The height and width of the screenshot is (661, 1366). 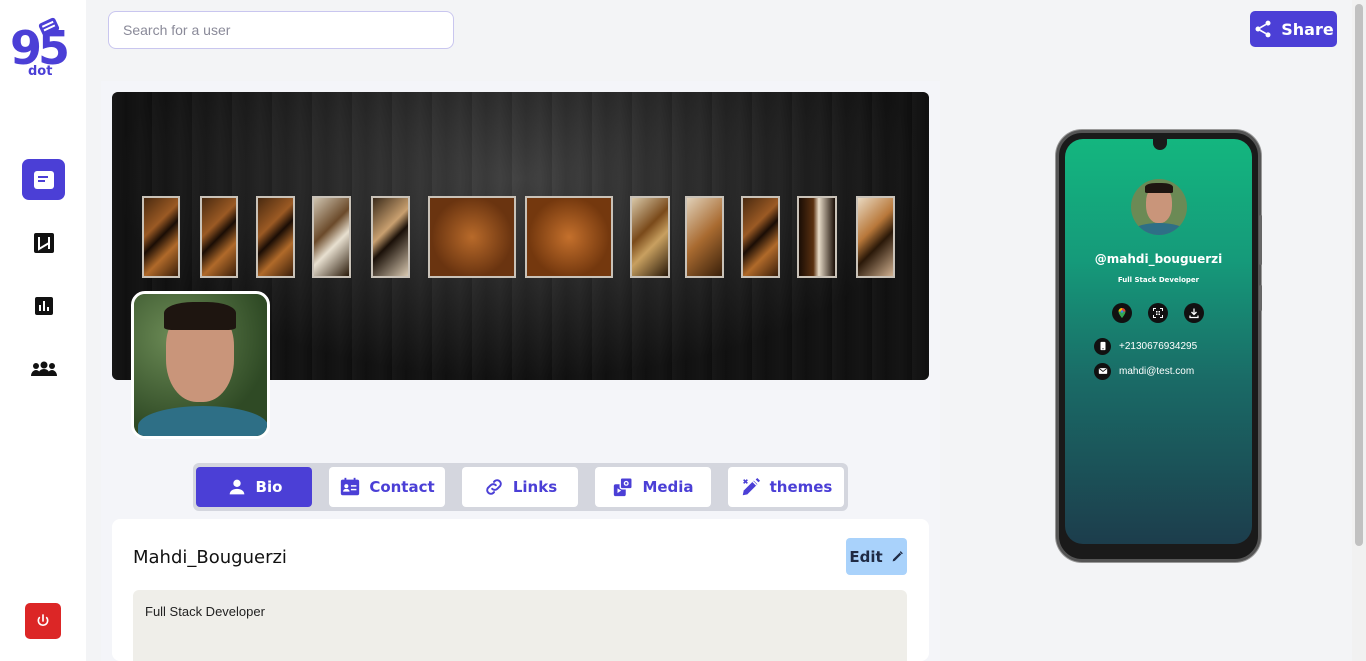 I want to click on sidebar-item-profile, so click(x=43, y=179).